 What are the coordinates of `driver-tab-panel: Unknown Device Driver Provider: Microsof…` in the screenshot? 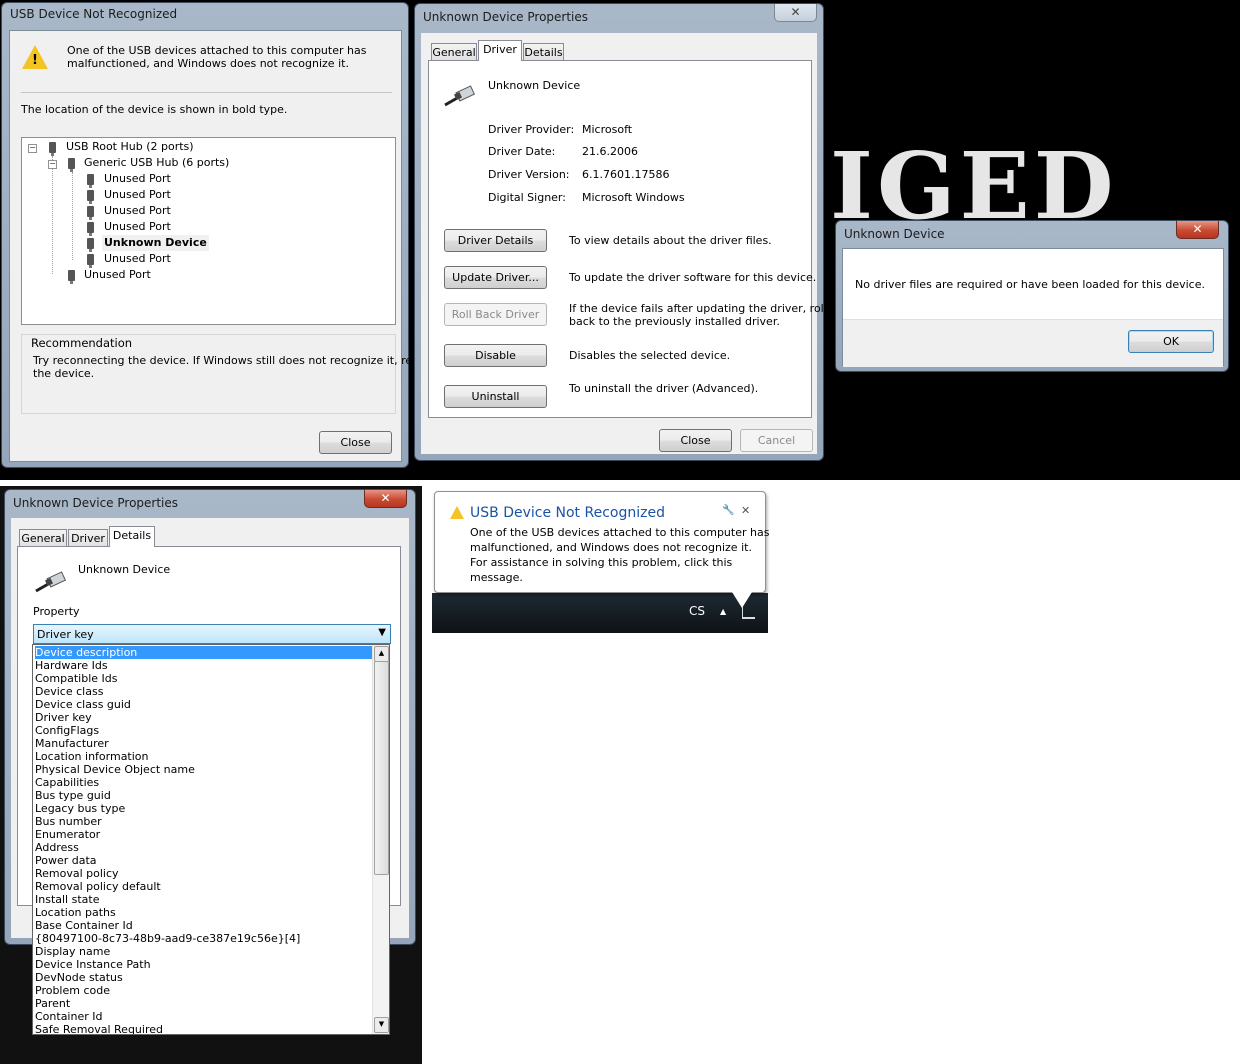 It's located at (627, 239).